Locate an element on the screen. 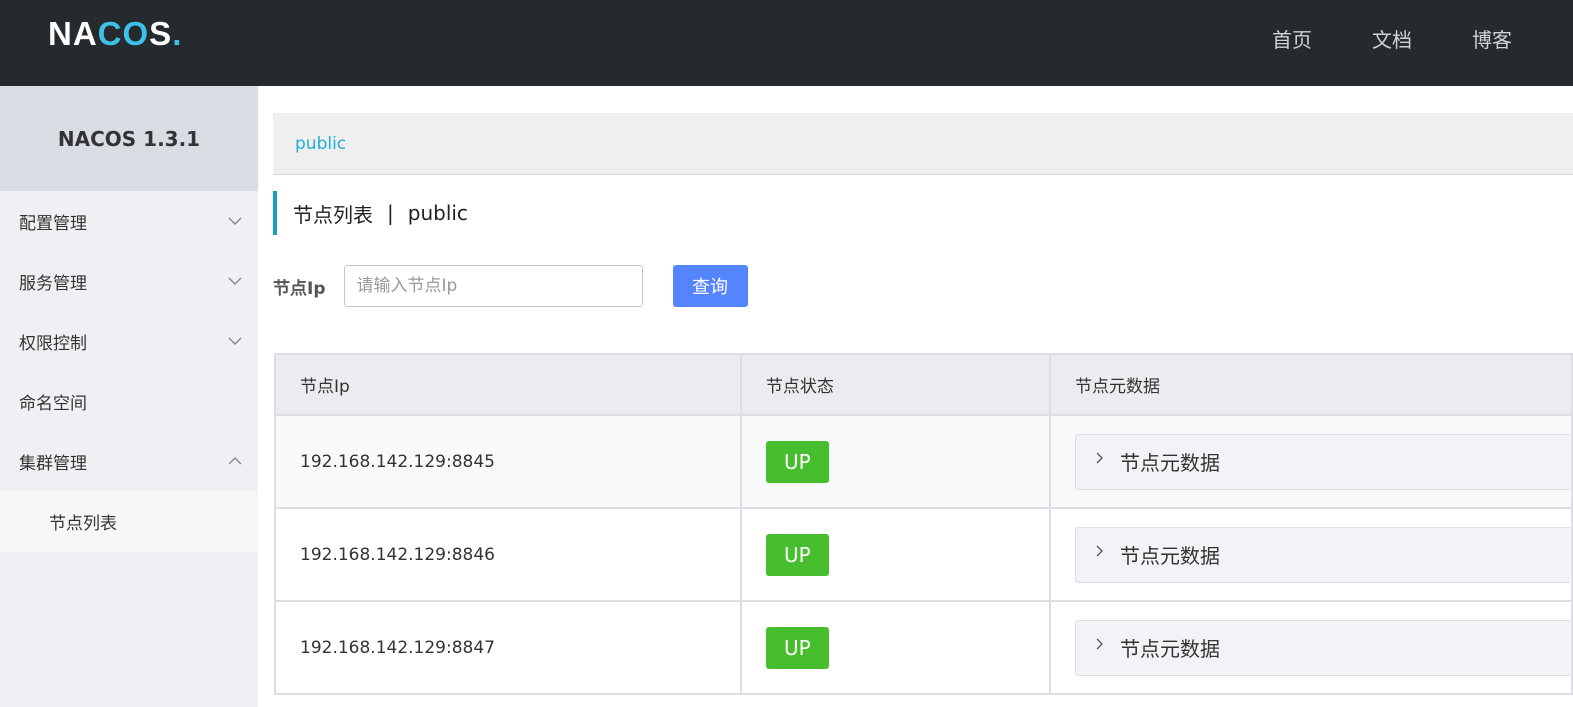 Image resolution: width=1573 pixels, height=707 pixels. sidebar-item-node-list: 节点列表 is located at coordinates (129, 521).